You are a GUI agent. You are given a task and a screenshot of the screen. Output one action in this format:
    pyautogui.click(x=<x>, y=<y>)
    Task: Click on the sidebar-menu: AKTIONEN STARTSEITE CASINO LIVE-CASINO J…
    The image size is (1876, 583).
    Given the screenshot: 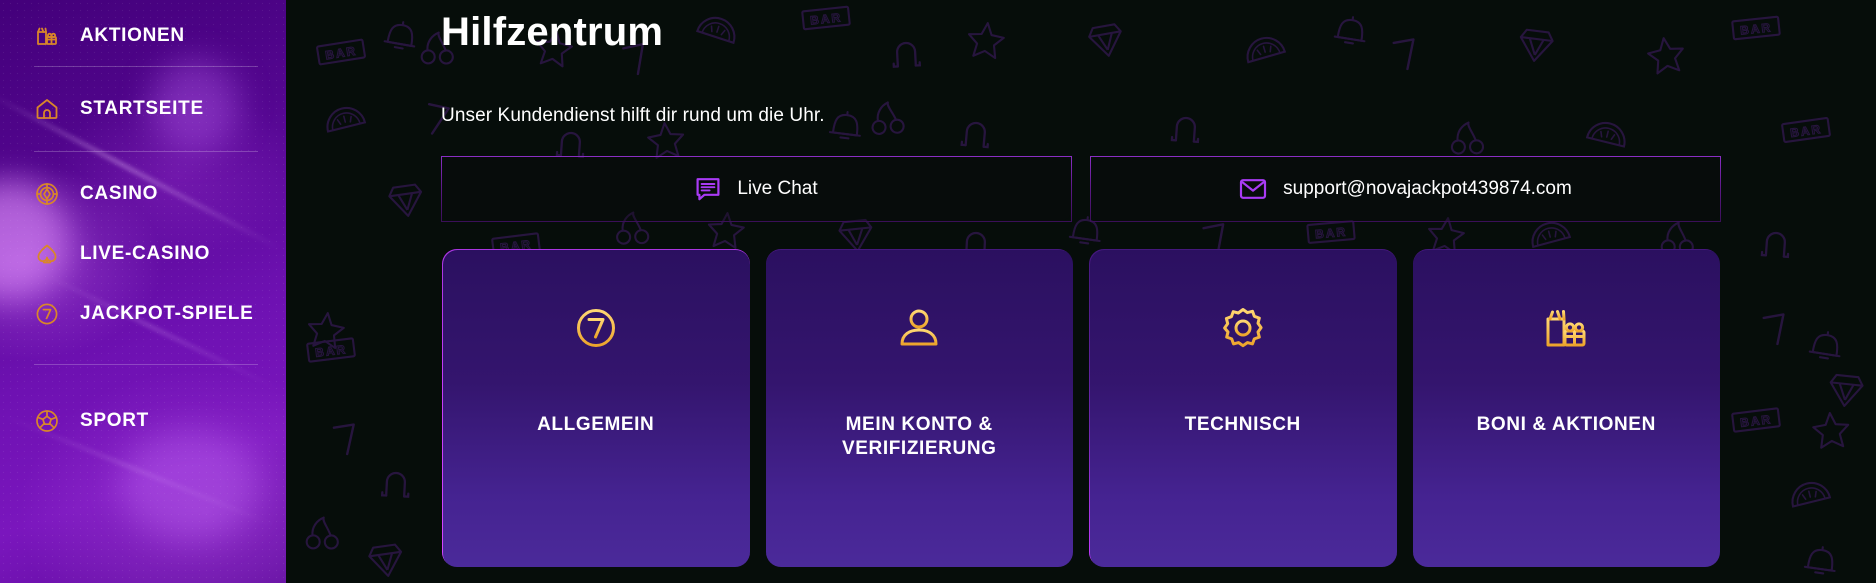 What is the action you would take?
    pyautogui.click(x=143, y=225)
    